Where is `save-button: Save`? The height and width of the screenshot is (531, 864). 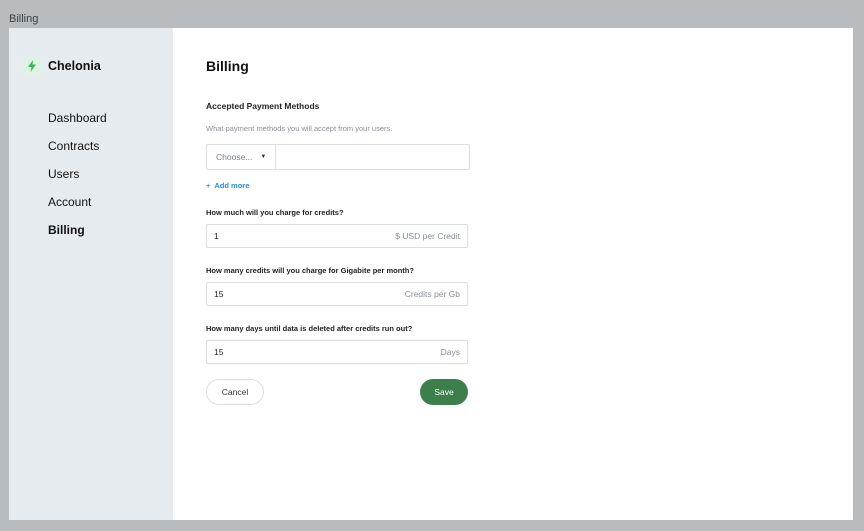
save-button: Save is located at coordinates (444, 392).